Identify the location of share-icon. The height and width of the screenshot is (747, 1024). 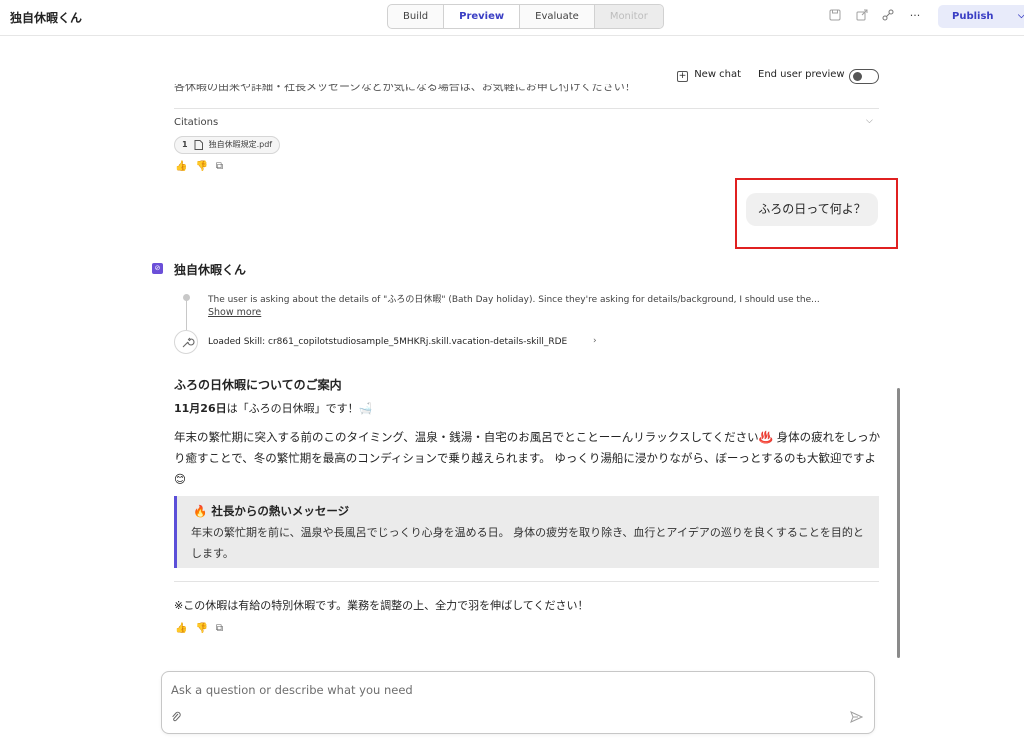
(863, 16).